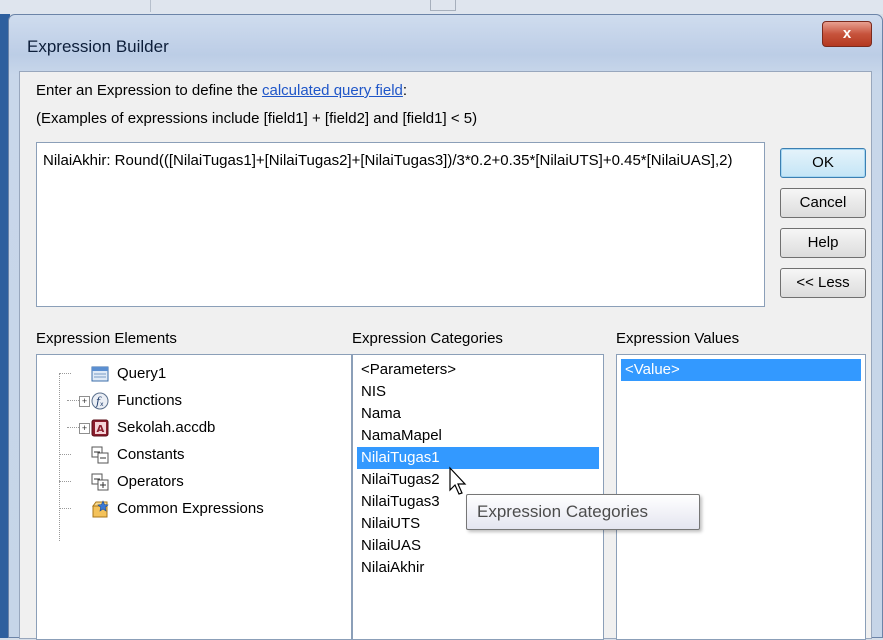 This screenshot has height=640, width=883. I want to click on database-icon: A, so click(100, 428).